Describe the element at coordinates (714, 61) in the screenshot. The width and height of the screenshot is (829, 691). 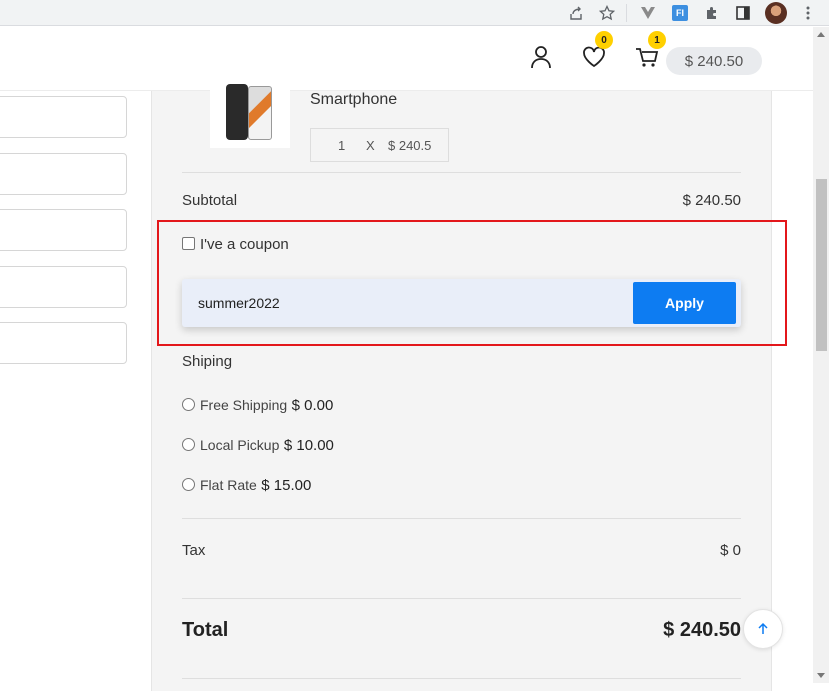
I see `header-cart-total: $ 240.50` at that location.